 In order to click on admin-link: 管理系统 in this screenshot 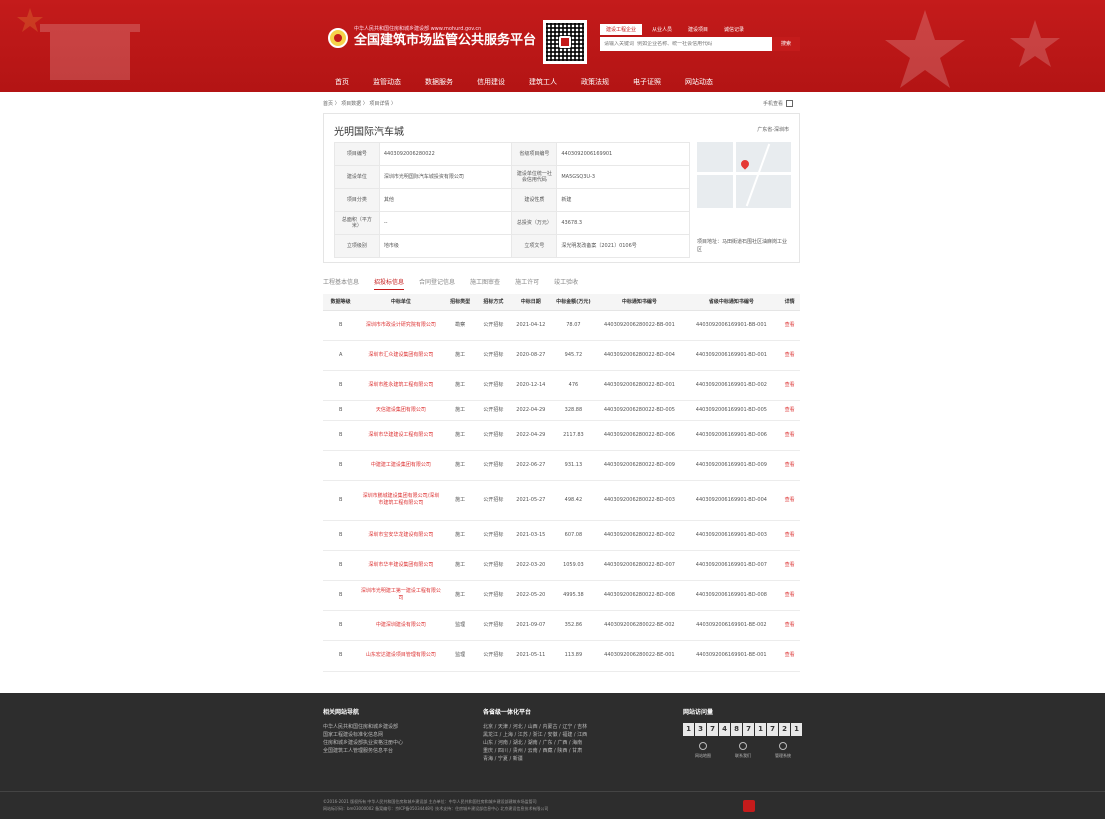, I will do `click(783, 751)`.